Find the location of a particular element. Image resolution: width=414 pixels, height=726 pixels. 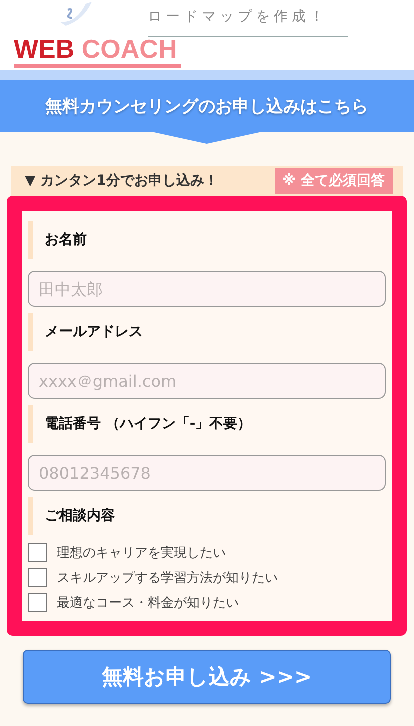

field-label: 電話番号 （ハイフン「-」不要） is located at coordinates (207, 424).